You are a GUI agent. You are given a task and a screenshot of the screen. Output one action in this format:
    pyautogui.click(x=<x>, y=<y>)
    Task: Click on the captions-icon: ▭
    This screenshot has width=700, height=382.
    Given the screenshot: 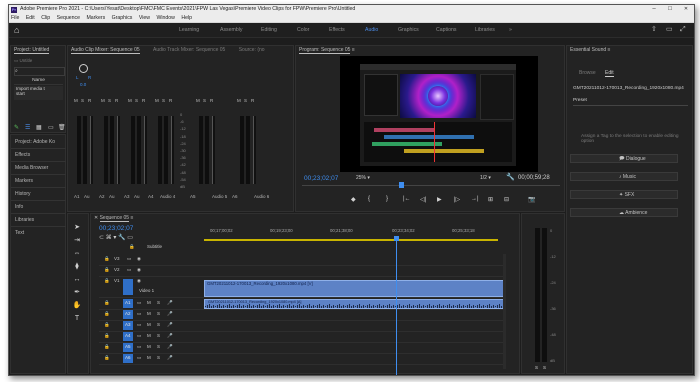 What is the action you would take?
    pyautogui.click(x=130, y=238)
    